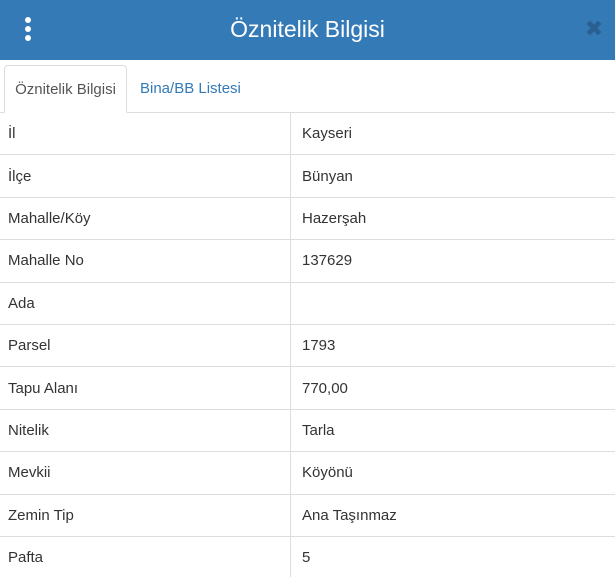 The image size is (615, 577). I want to click on attribute-label: Mevkii, so click(145, 473).